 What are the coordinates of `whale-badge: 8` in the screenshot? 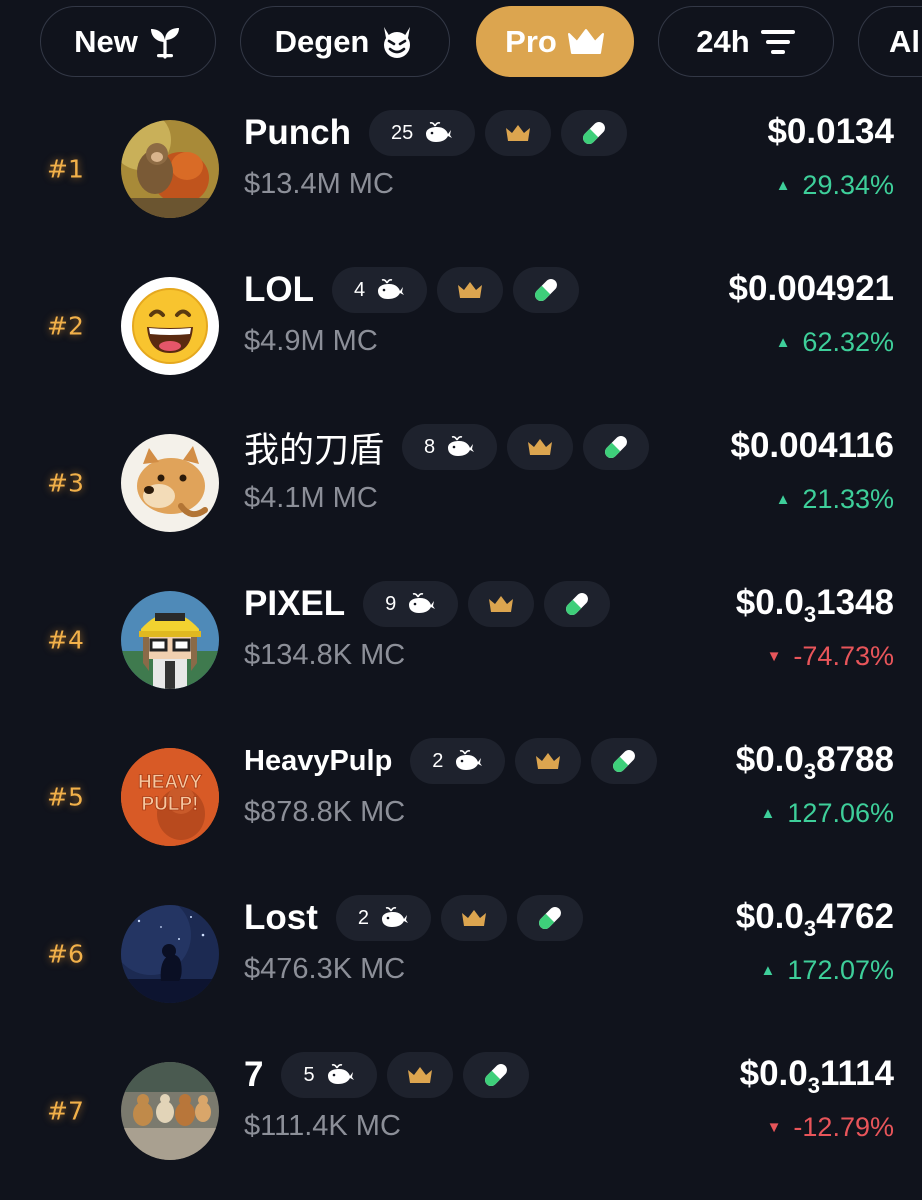 It's located at (450, 447).